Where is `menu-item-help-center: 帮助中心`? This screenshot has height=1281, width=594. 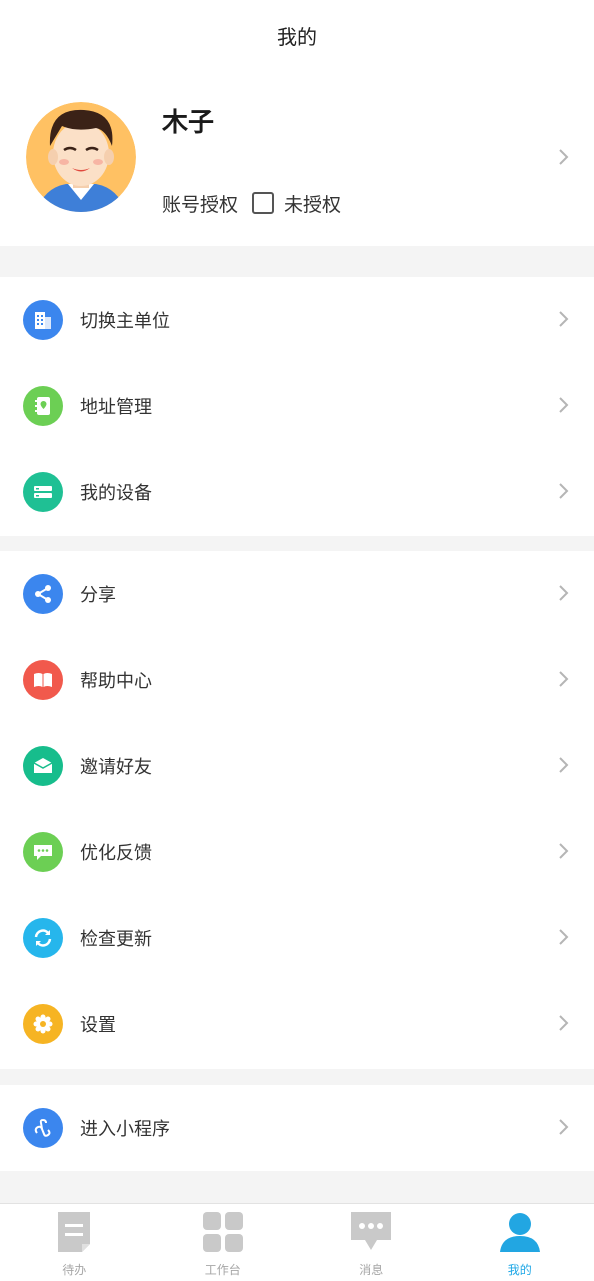
menu-item-help-center: 帮助中心 is located at coordinates (297, 680).